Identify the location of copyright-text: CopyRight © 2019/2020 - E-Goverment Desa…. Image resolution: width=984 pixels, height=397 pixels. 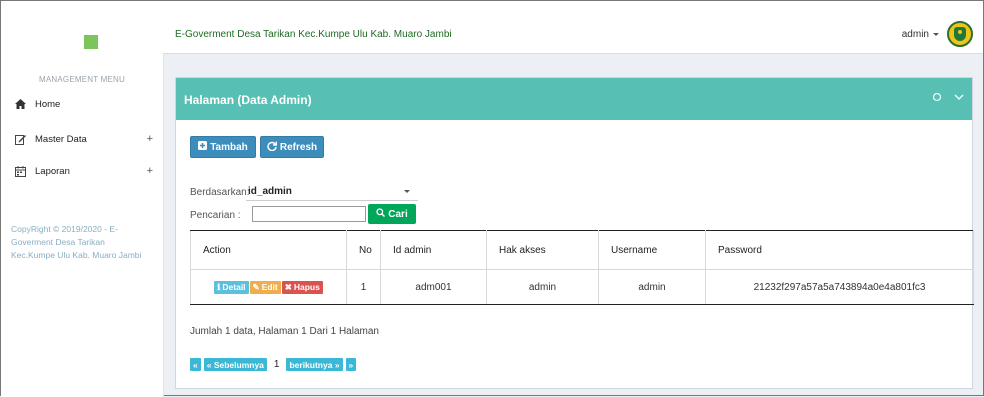
(76, 242).